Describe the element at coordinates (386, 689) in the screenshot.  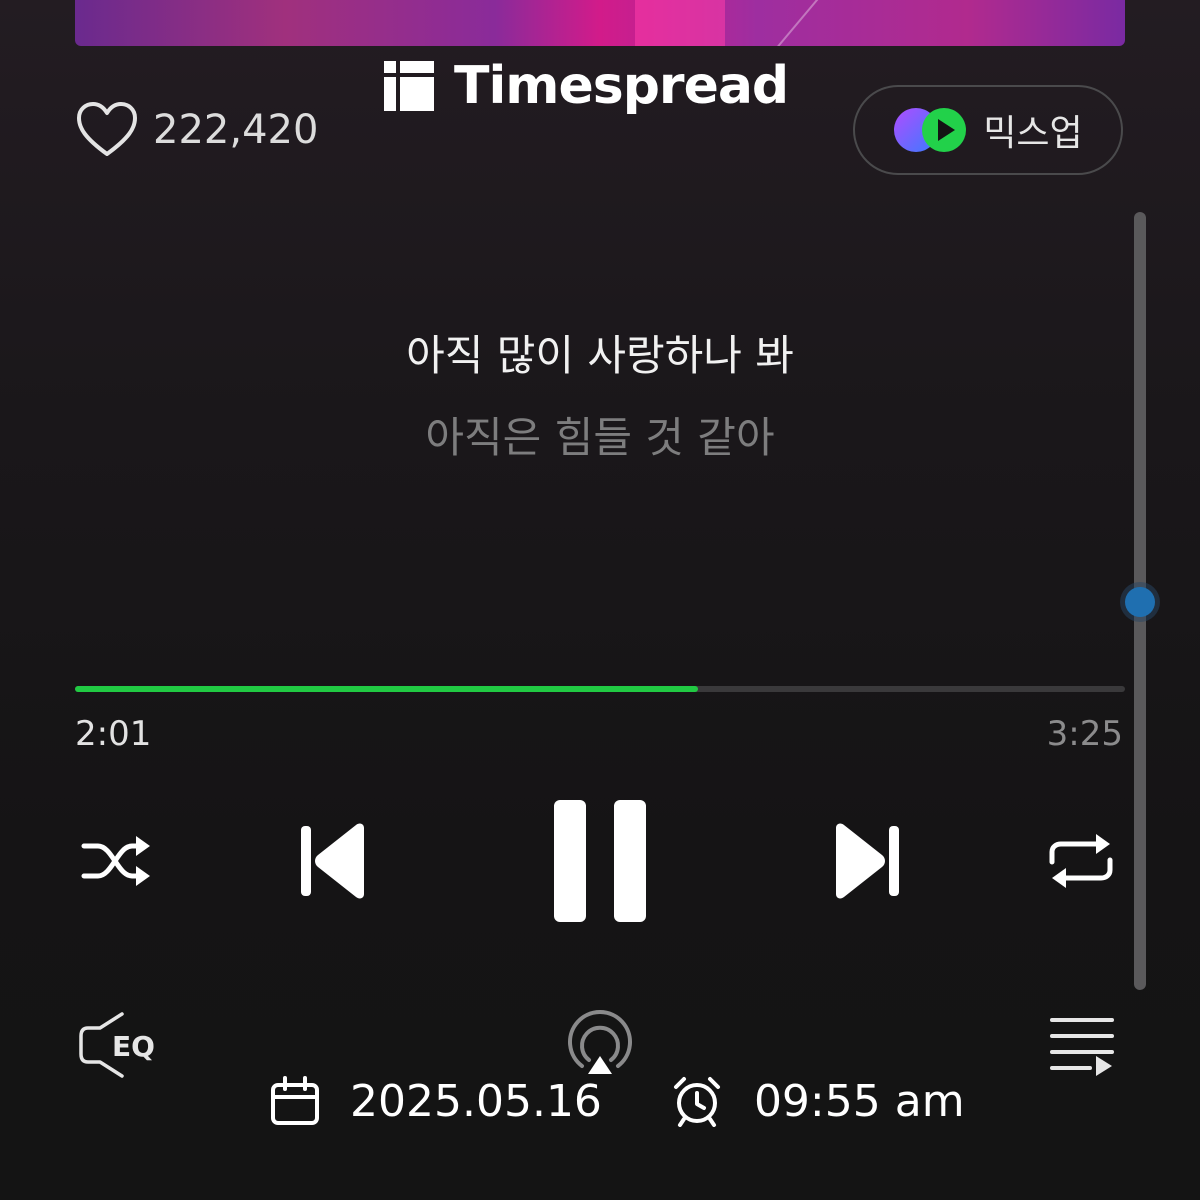
I see `seek-bar-fill` at that location.